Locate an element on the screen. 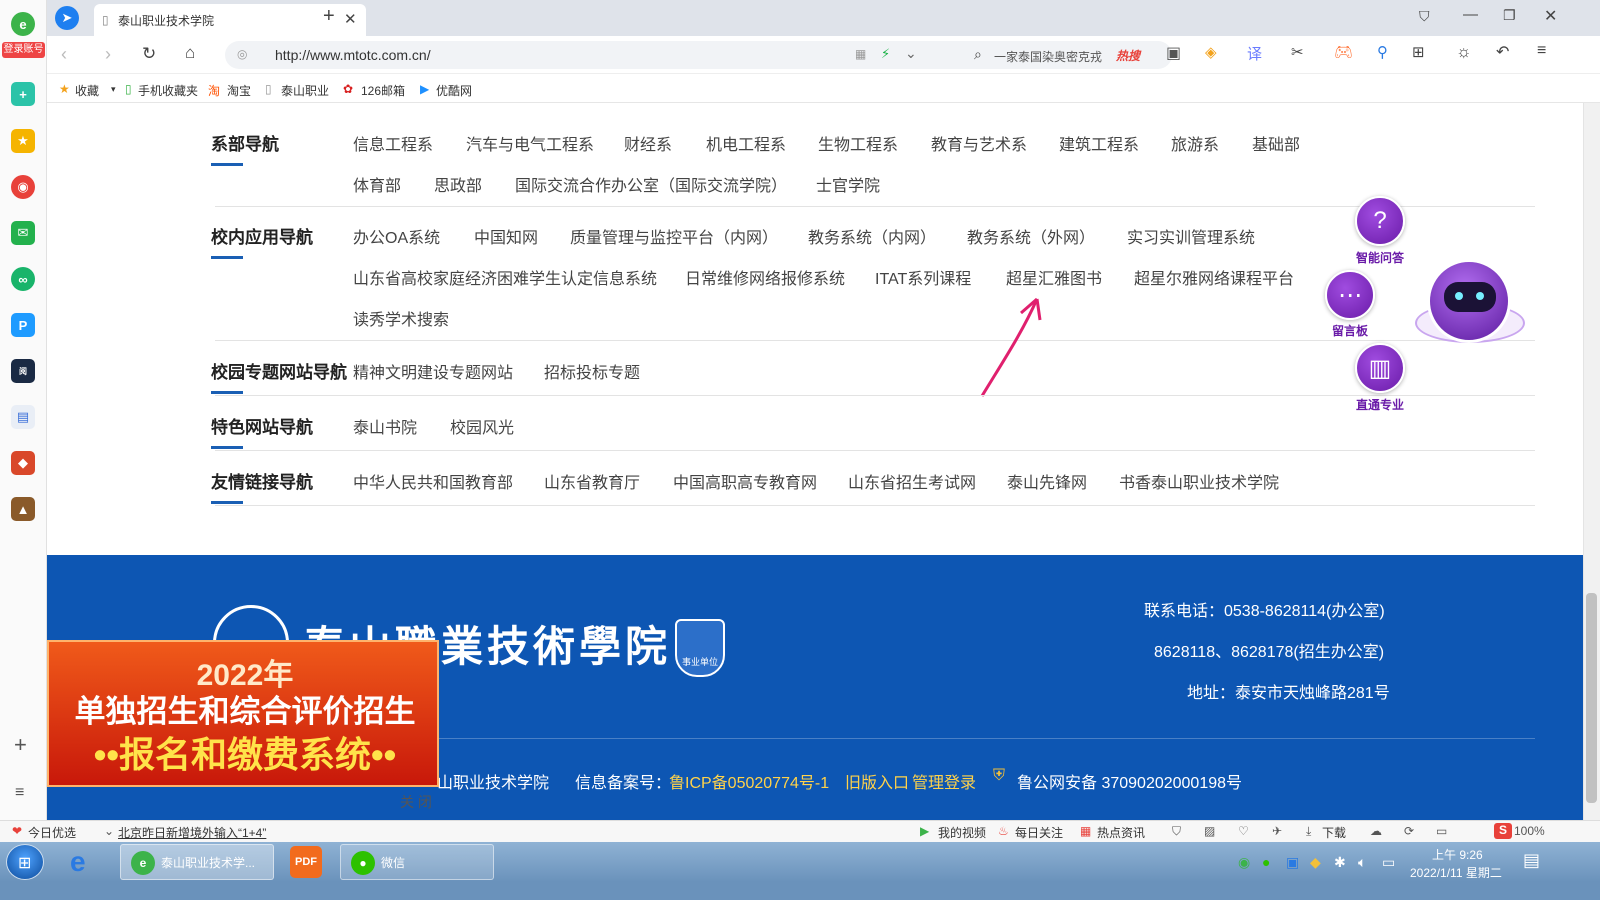 The image size is (1600, 900). nav-link: 思政部 is located at coordinates (458, 184).